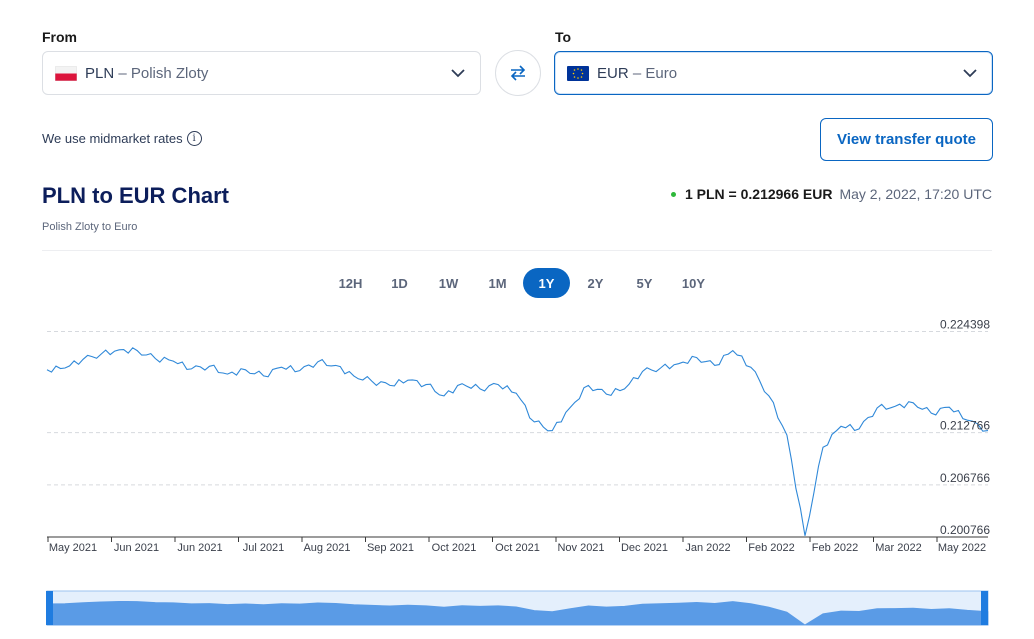  I want to click on swap-arrows-icon, so click(518, 73).